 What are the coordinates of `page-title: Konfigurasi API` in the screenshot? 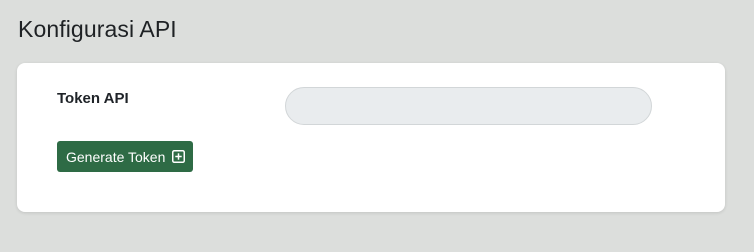 It's located at (97, 29).